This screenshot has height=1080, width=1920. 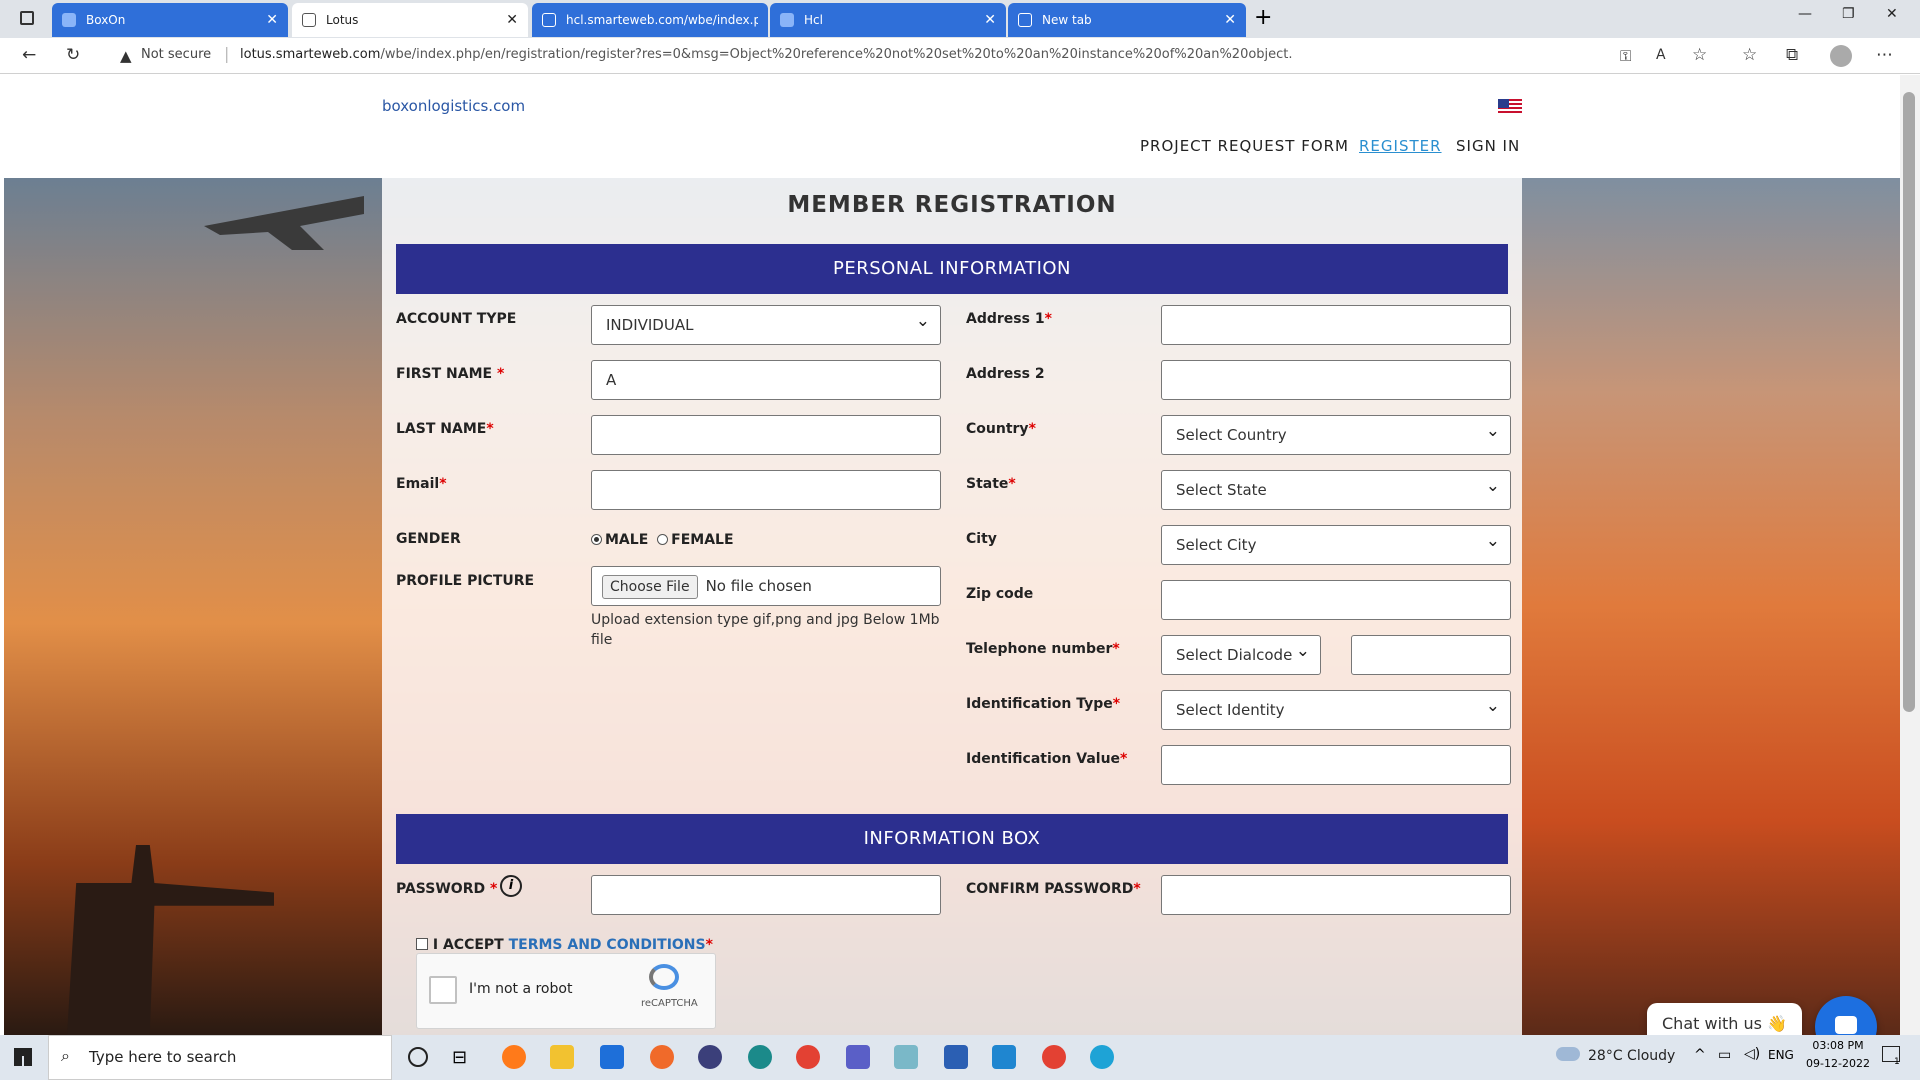 I want to click on terms-link: TERMS AND CONDITIONS, so click(x=607, y=945).